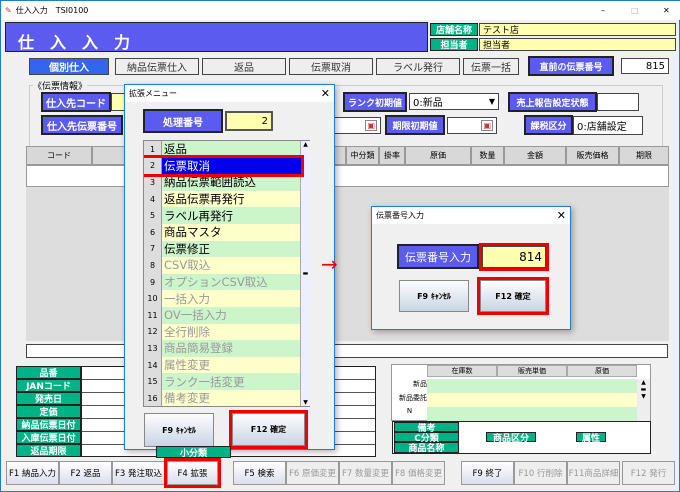  I want to click on menu-item-label: OV一括入力, so click(231, 315).